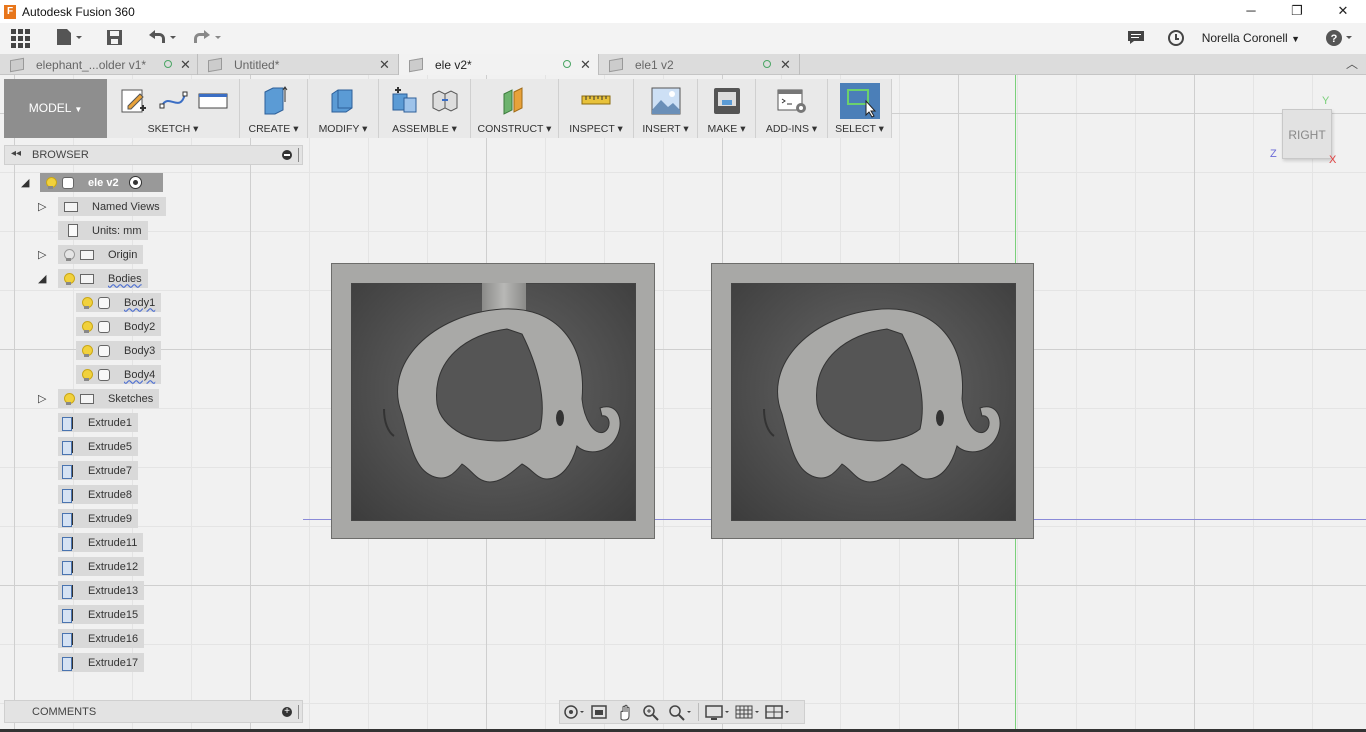  I want to click on tree-feature: Extrude5, so click(98, 446).